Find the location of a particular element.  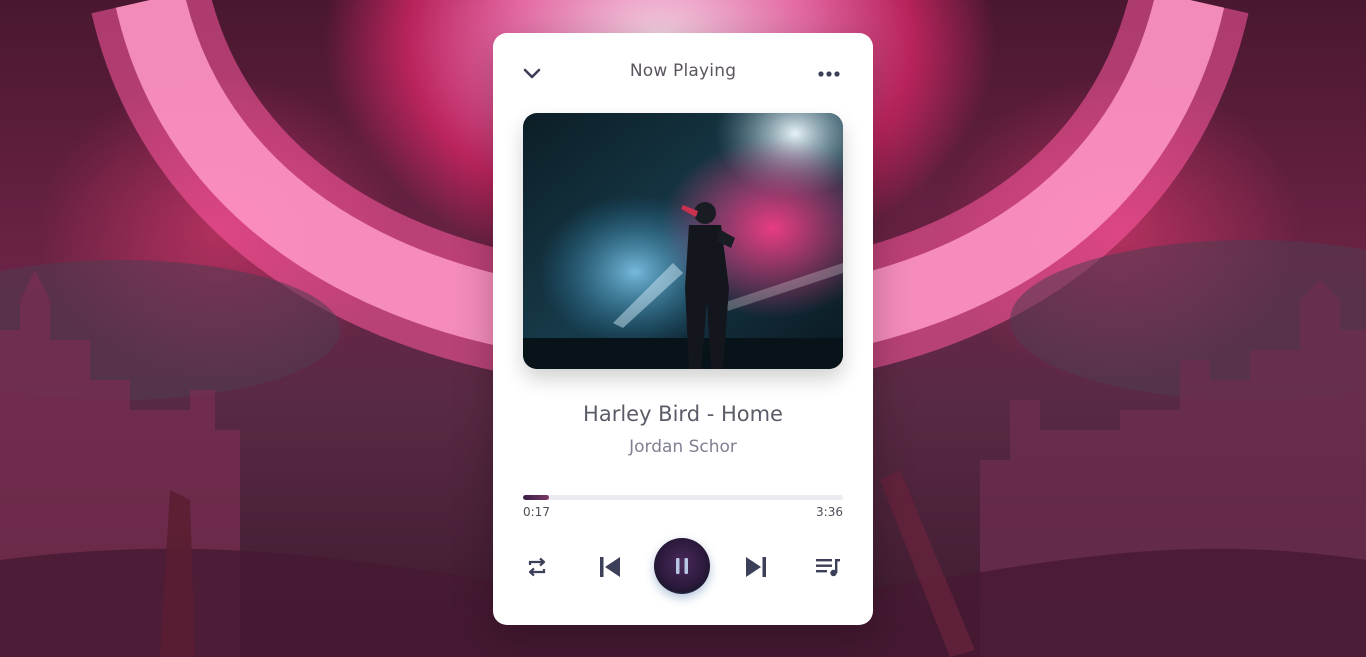

pause-icon is located at coordinates (682, 566).